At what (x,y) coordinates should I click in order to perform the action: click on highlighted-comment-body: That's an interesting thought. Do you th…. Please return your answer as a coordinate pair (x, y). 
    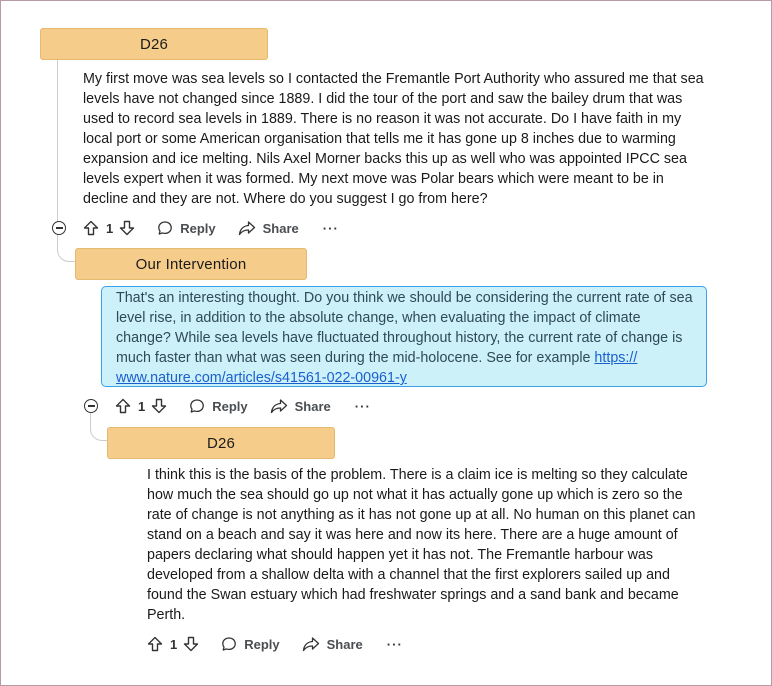
    Looking at the image, I should click on (404, 336).